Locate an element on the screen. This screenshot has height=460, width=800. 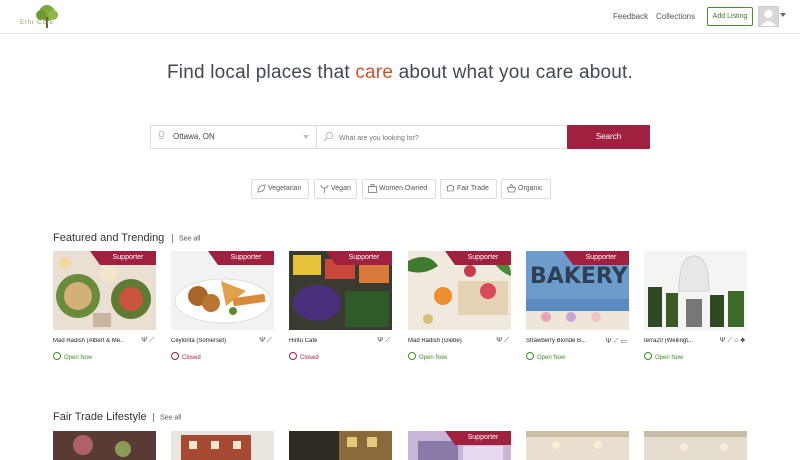
search-icon is located at coordinates (328, 136).